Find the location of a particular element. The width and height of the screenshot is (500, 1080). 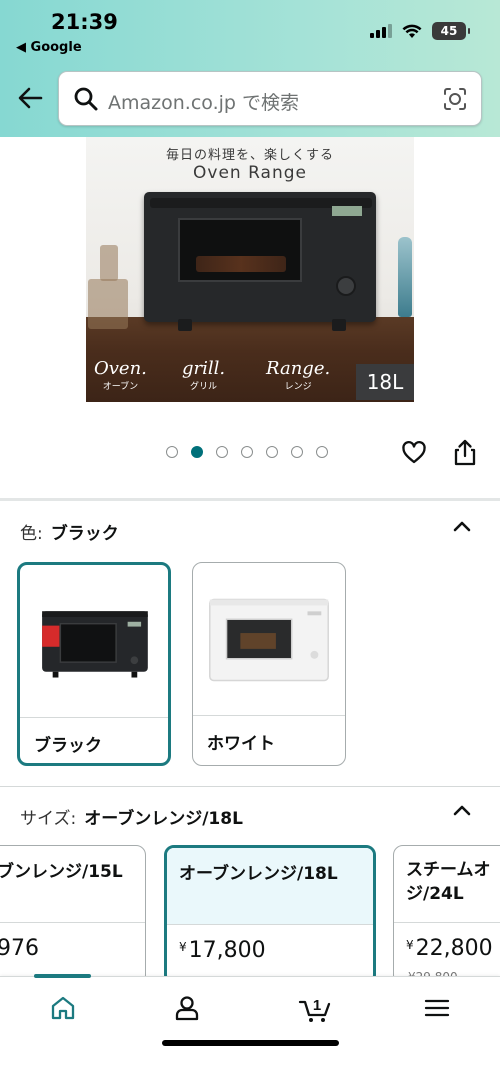

search-input: Amazon.co.jp で検索 is located at coordinates (203, 101).